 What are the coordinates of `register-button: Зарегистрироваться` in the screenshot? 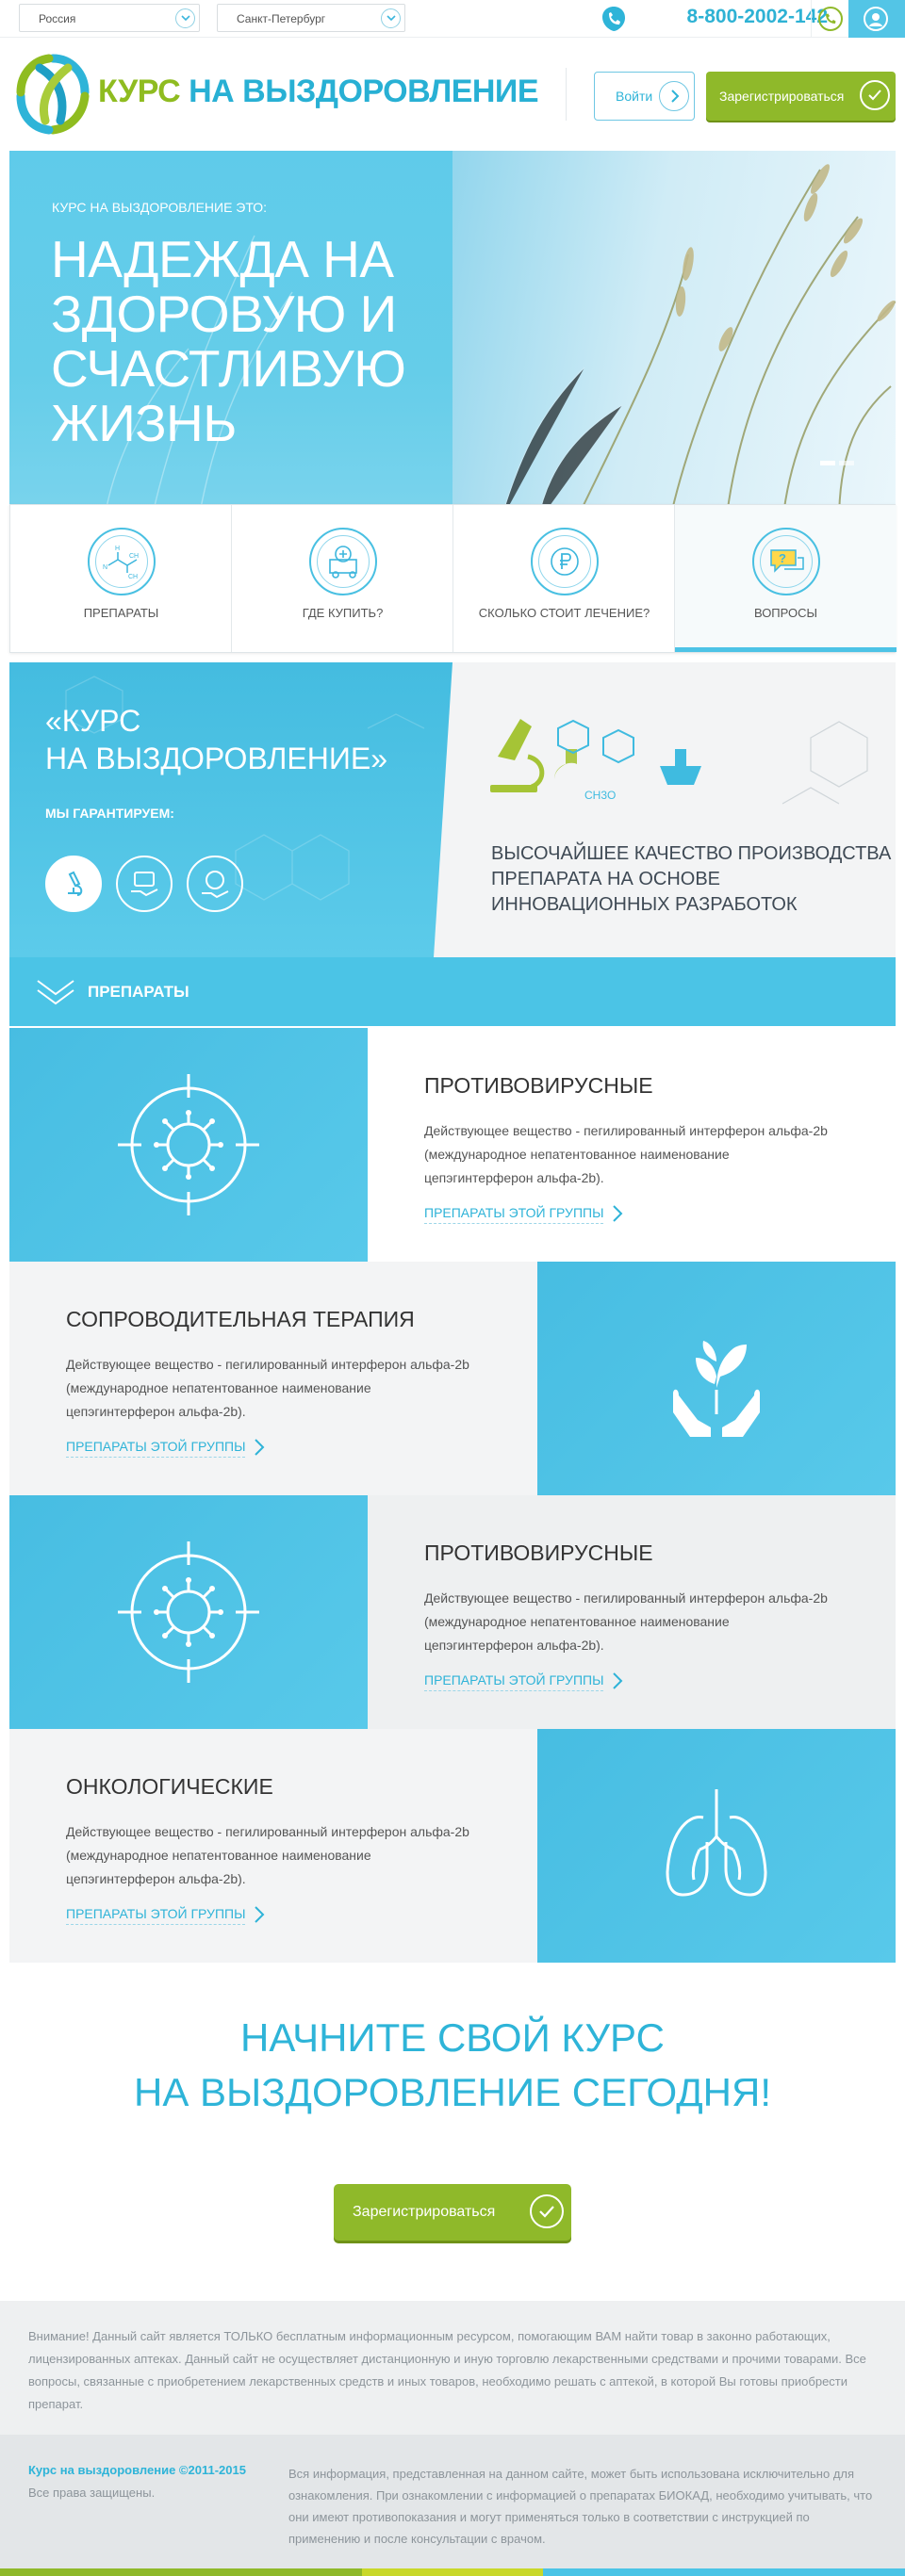 It's located at (801, 96).